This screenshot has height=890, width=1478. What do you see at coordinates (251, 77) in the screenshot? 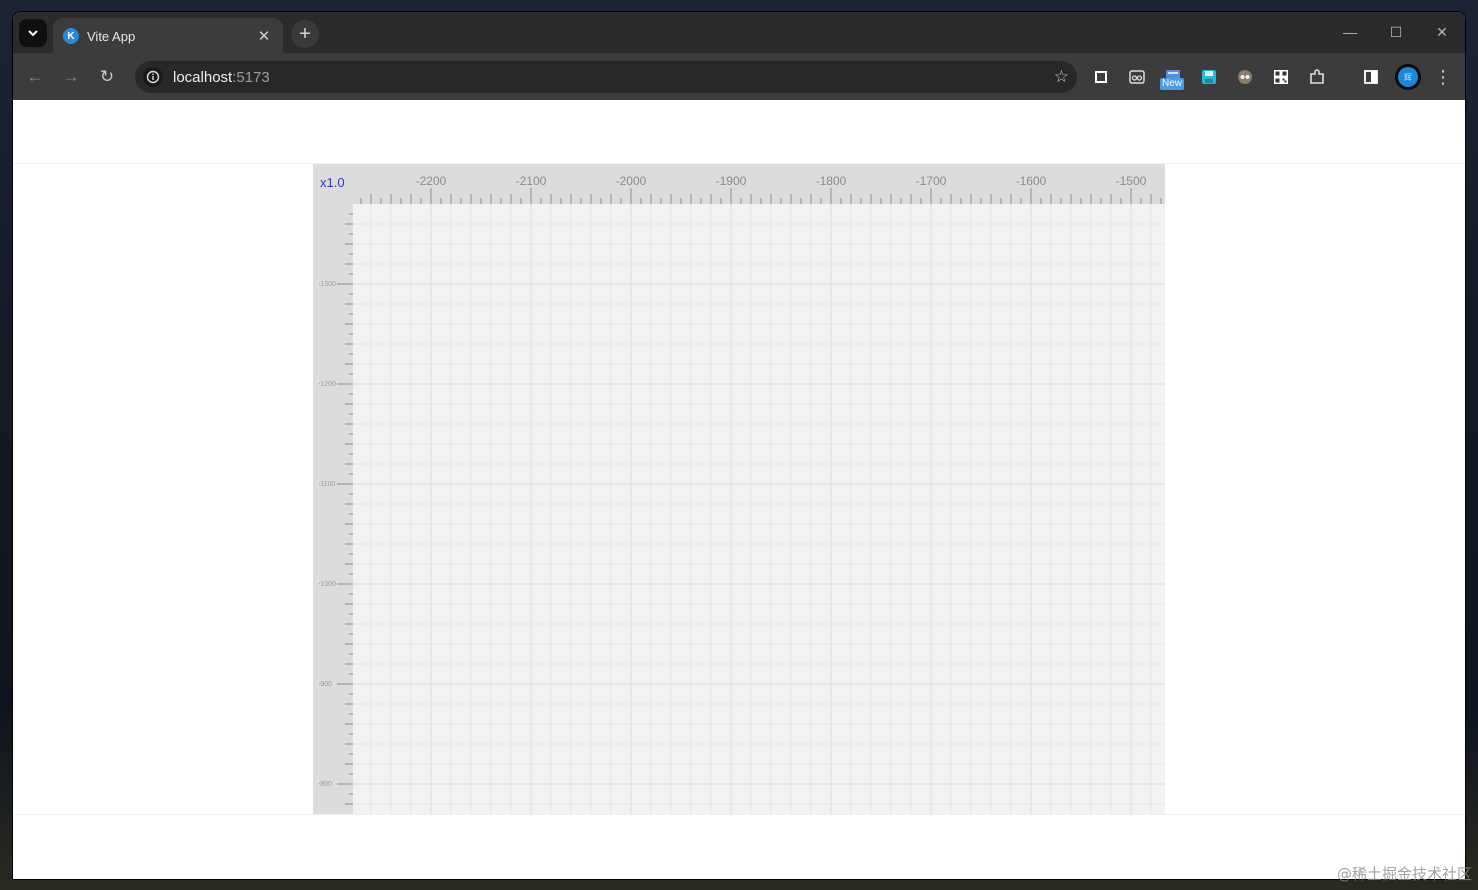
I see `url-port: :5173` at bounding box center [251, 77].